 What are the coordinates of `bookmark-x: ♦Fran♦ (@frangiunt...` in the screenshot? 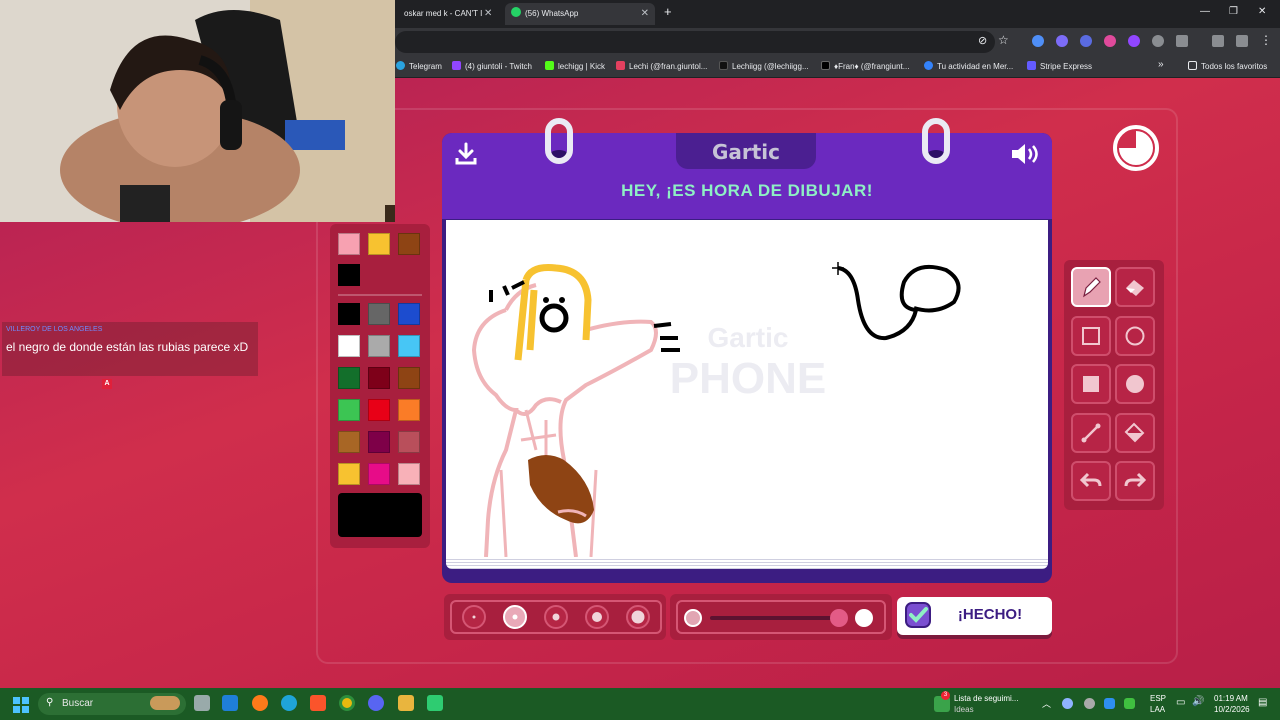 It's located at (865, 66).